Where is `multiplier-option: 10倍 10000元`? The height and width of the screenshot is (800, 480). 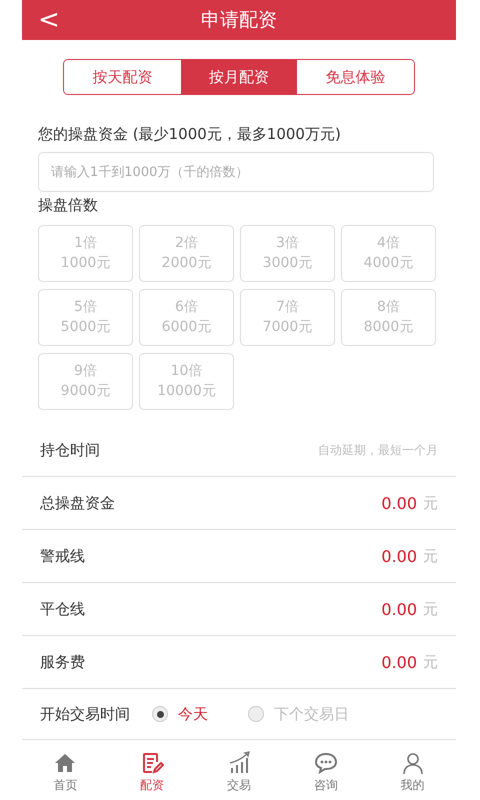 multiplier-option: 10倍 10000元 is located at coordinates (186, 381).